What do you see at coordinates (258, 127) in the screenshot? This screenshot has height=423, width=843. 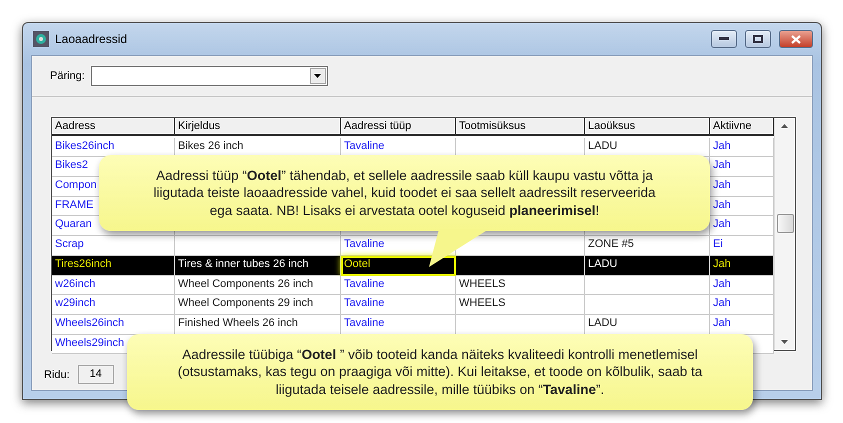 I see `column-header: Kirjeldus` at bounding box center [258, 127].